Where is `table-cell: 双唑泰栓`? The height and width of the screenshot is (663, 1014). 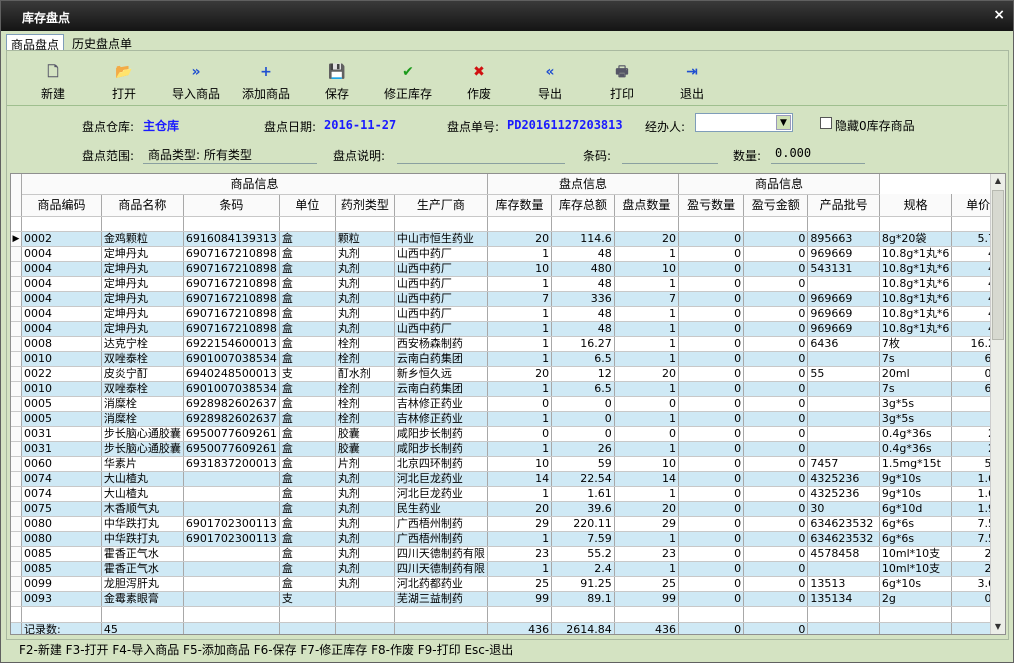
table-cell: 双唑泰栓 is located at coordinates (142, 359).